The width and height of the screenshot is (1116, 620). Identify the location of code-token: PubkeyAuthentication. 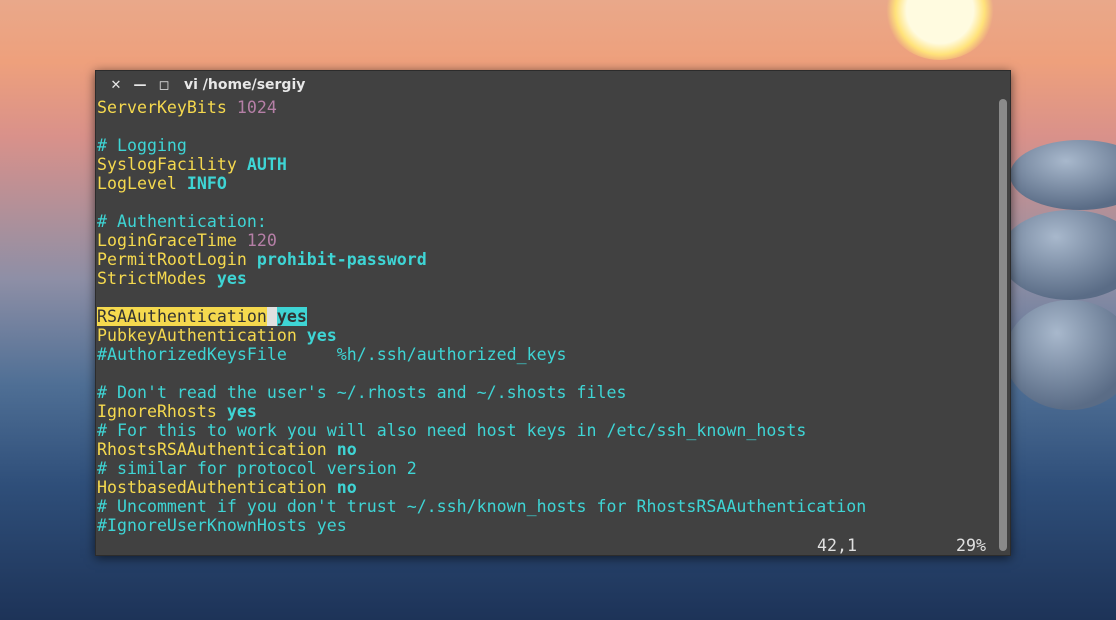
(202, 335).